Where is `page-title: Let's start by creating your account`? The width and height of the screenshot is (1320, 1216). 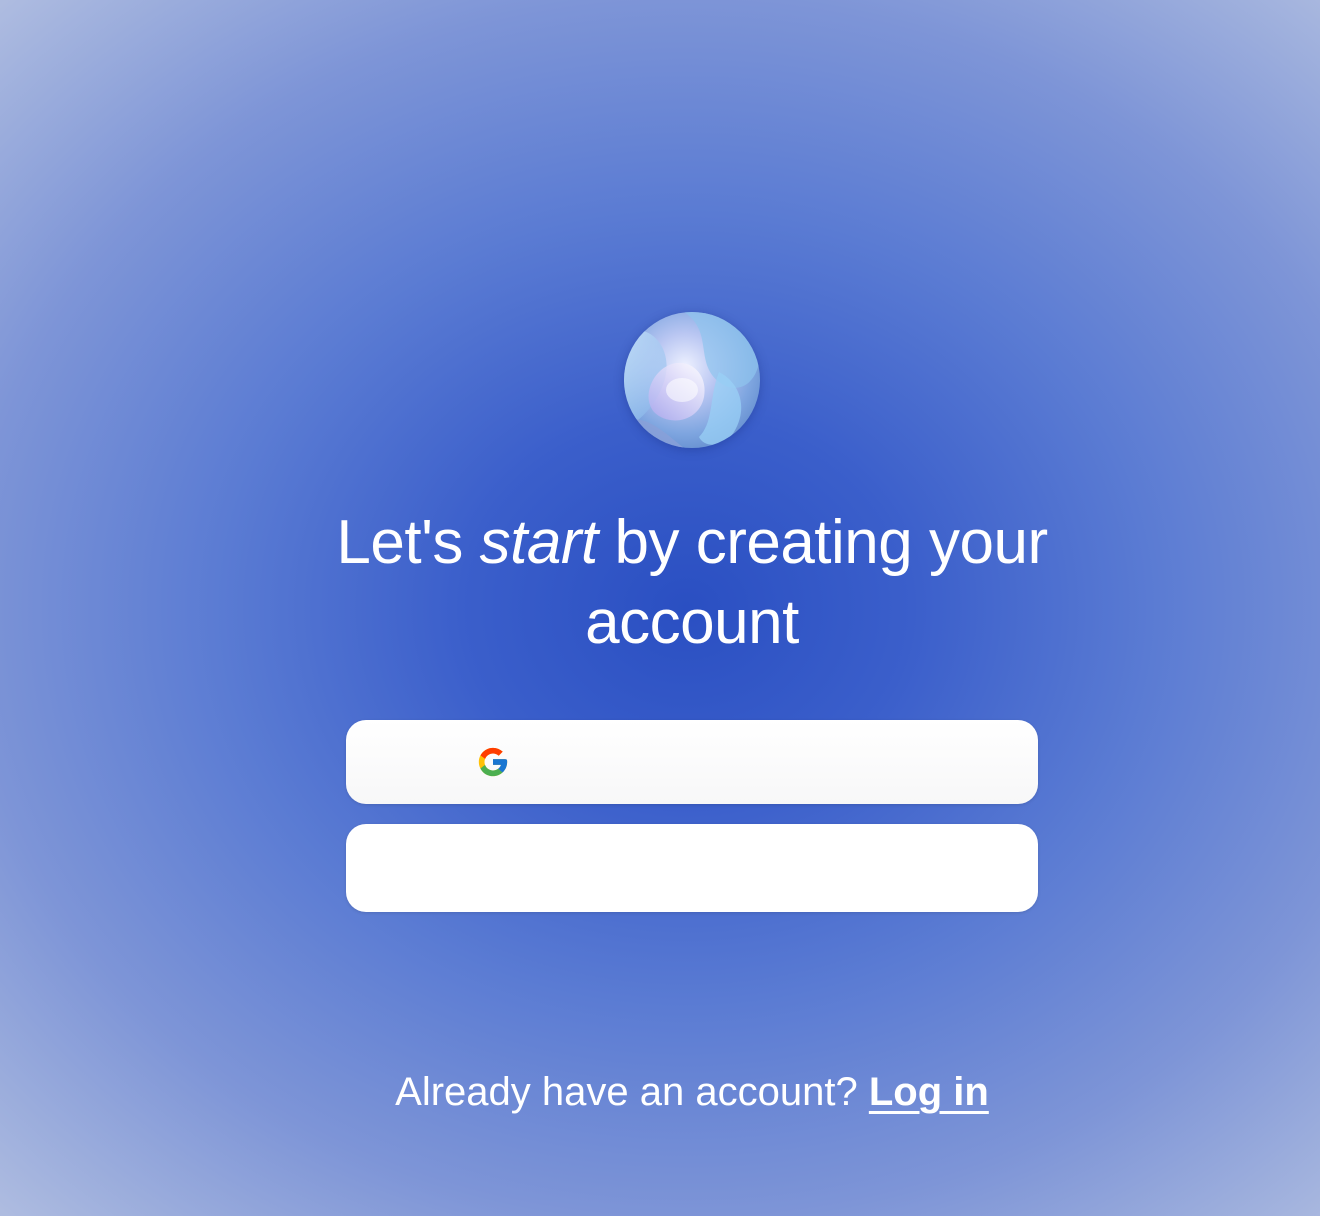
page-title: Let's start by creating your account is located at coordinates (692, 583).